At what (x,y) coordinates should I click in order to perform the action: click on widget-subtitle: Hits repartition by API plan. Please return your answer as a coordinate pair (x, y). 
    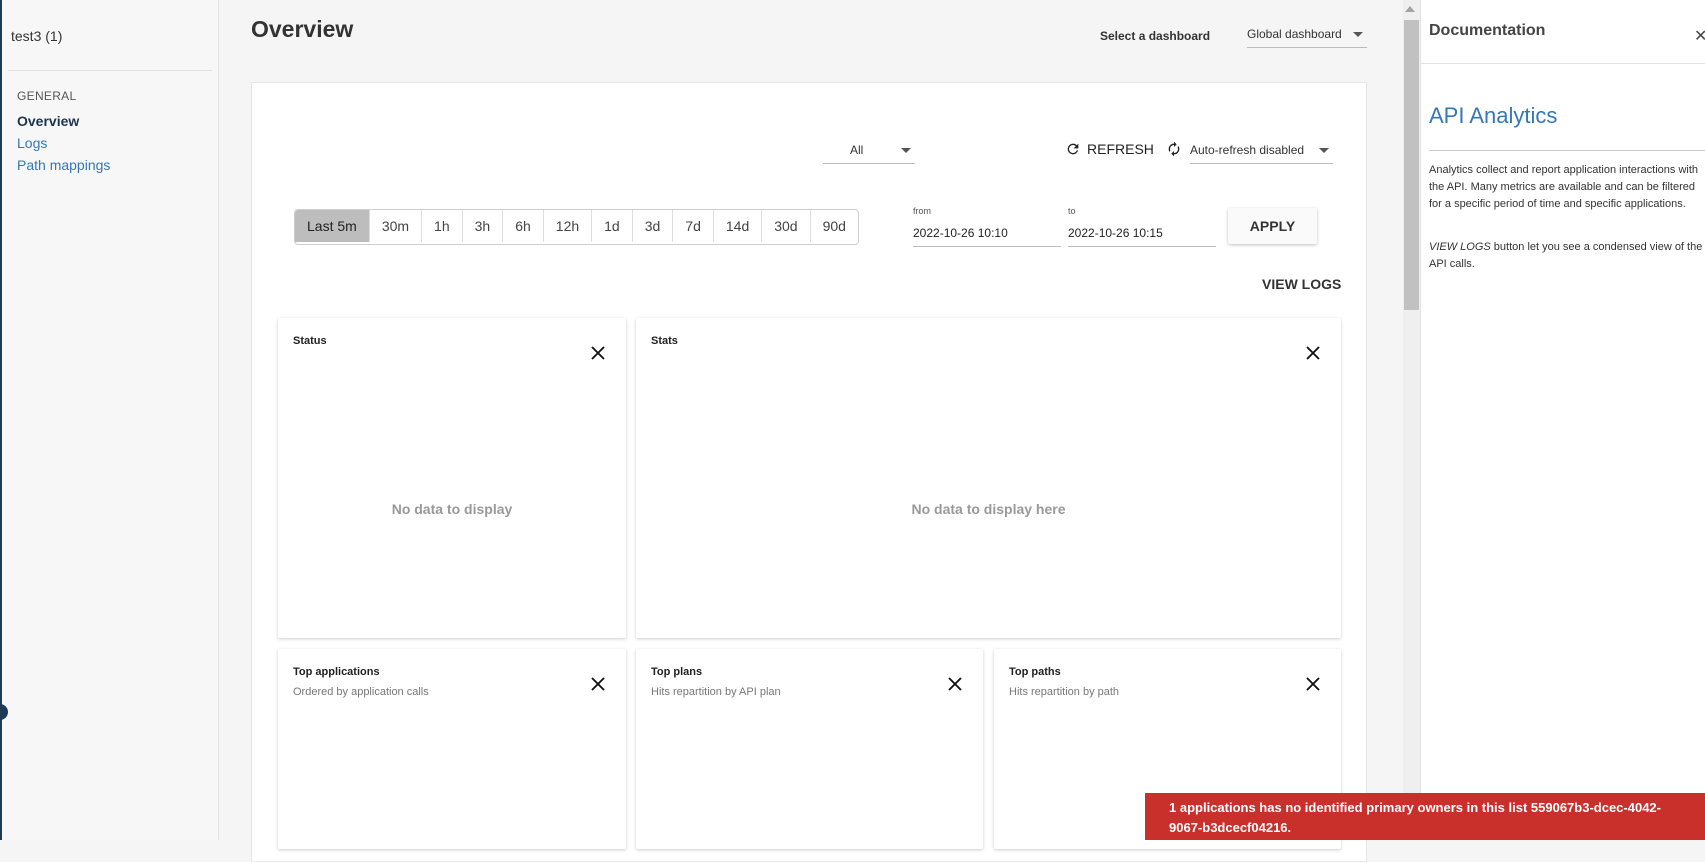
    Looking at the image, I should click on (716, 692).